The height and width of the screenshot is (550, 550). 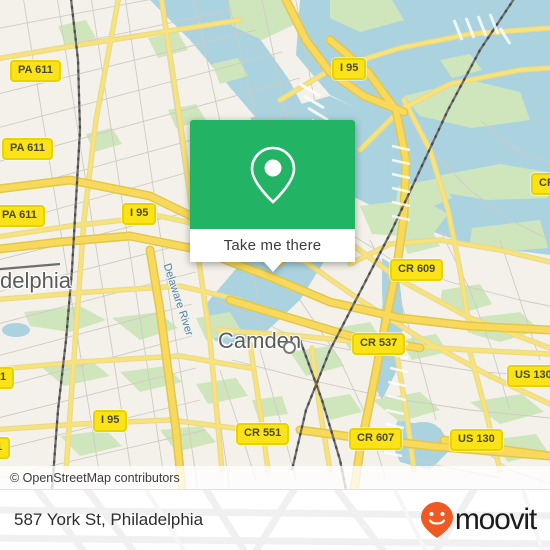 What do you see at coordinates (272, 267) in the screenshot?
I see `popup-tail-pointer` at bounding box center [272, 267].